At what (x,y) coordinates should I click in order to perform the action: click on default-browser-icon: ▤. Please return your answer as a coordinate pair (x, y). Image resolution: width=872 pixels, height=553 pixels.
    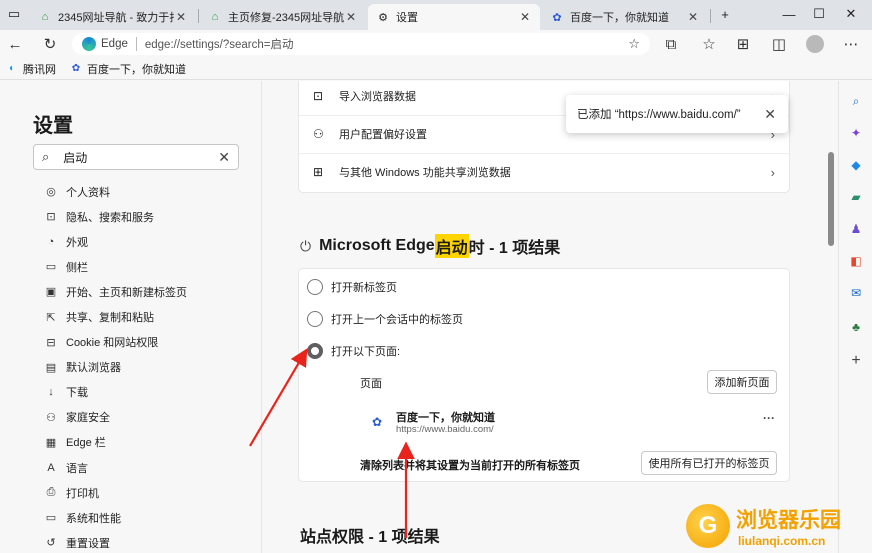
    Looking at the image, I should click on (51, 367).